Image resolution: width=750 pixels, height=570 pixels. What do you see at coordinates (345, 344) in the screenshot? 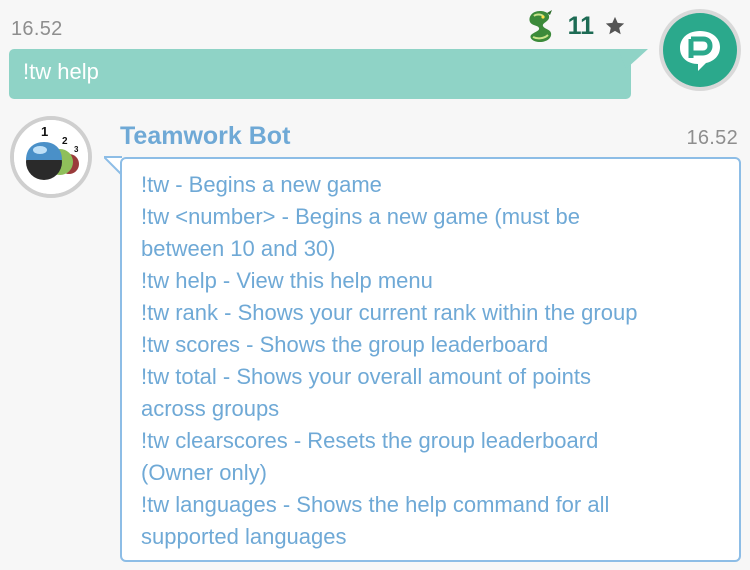
I see `help-line: !tw scores - Shows the group leaderboard` at bounding box center [345, 344].